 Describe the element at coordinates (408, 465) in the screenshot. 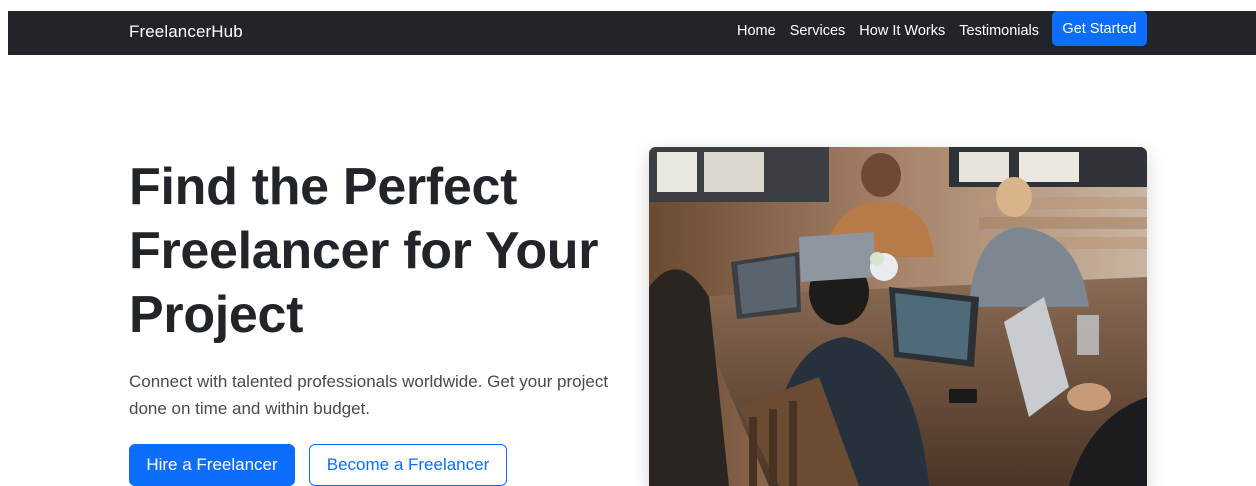

I see `become-freelancer-button: Become a Freelancer` at that location.